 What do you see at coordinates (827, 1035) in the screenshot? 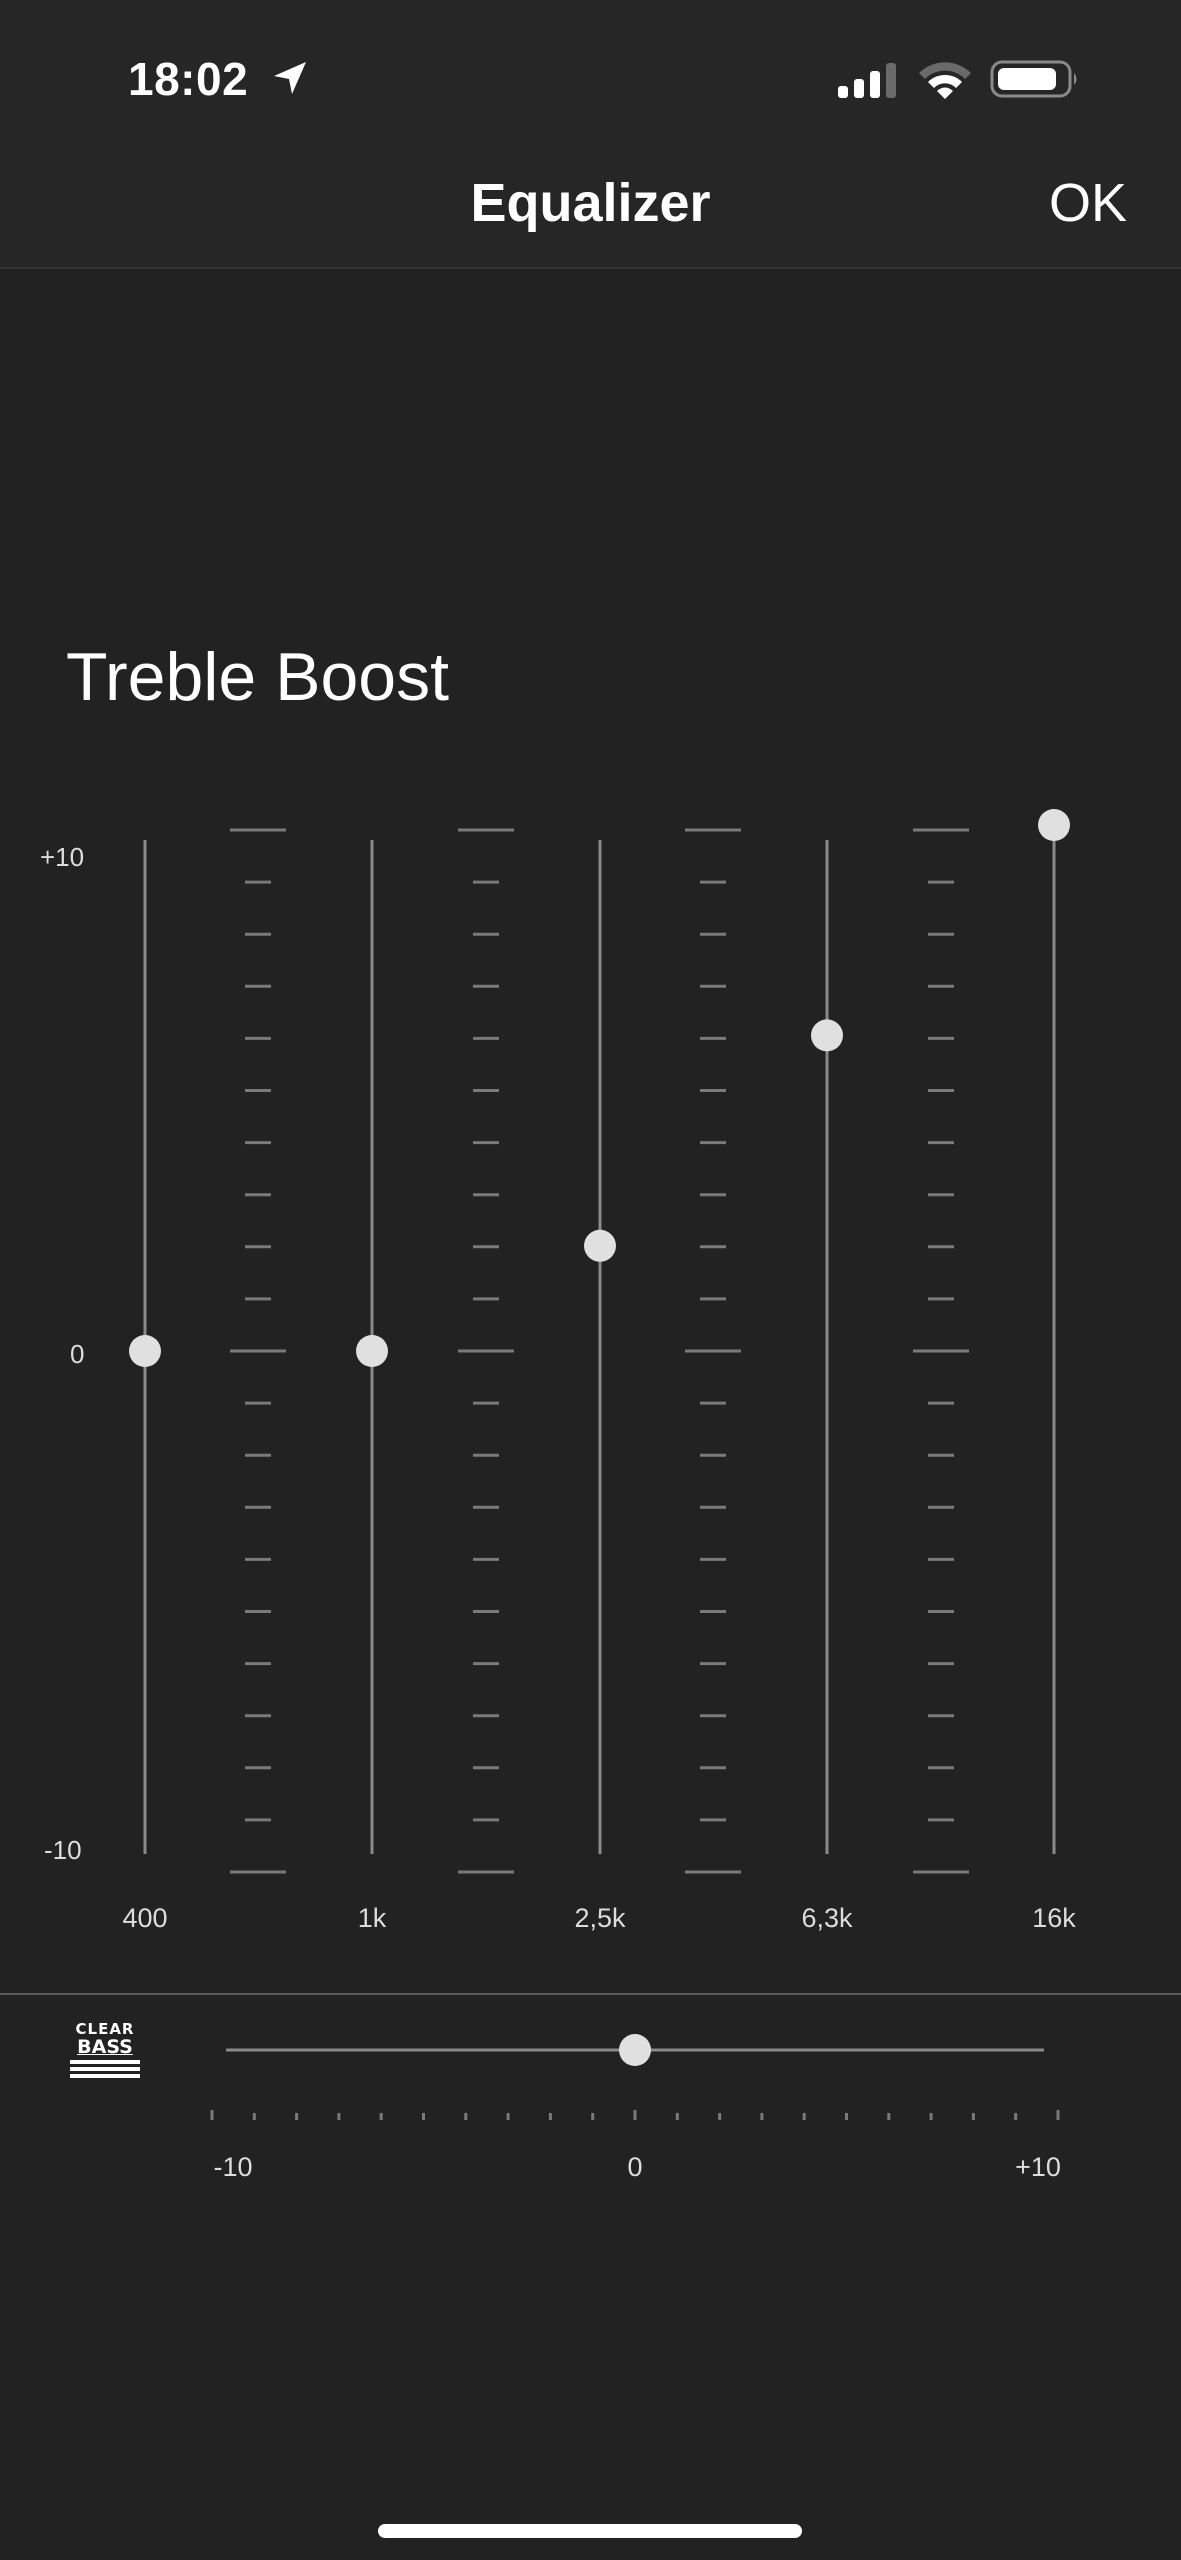
I see `band-knob-6,3k` at bounding box center [827, 1035].